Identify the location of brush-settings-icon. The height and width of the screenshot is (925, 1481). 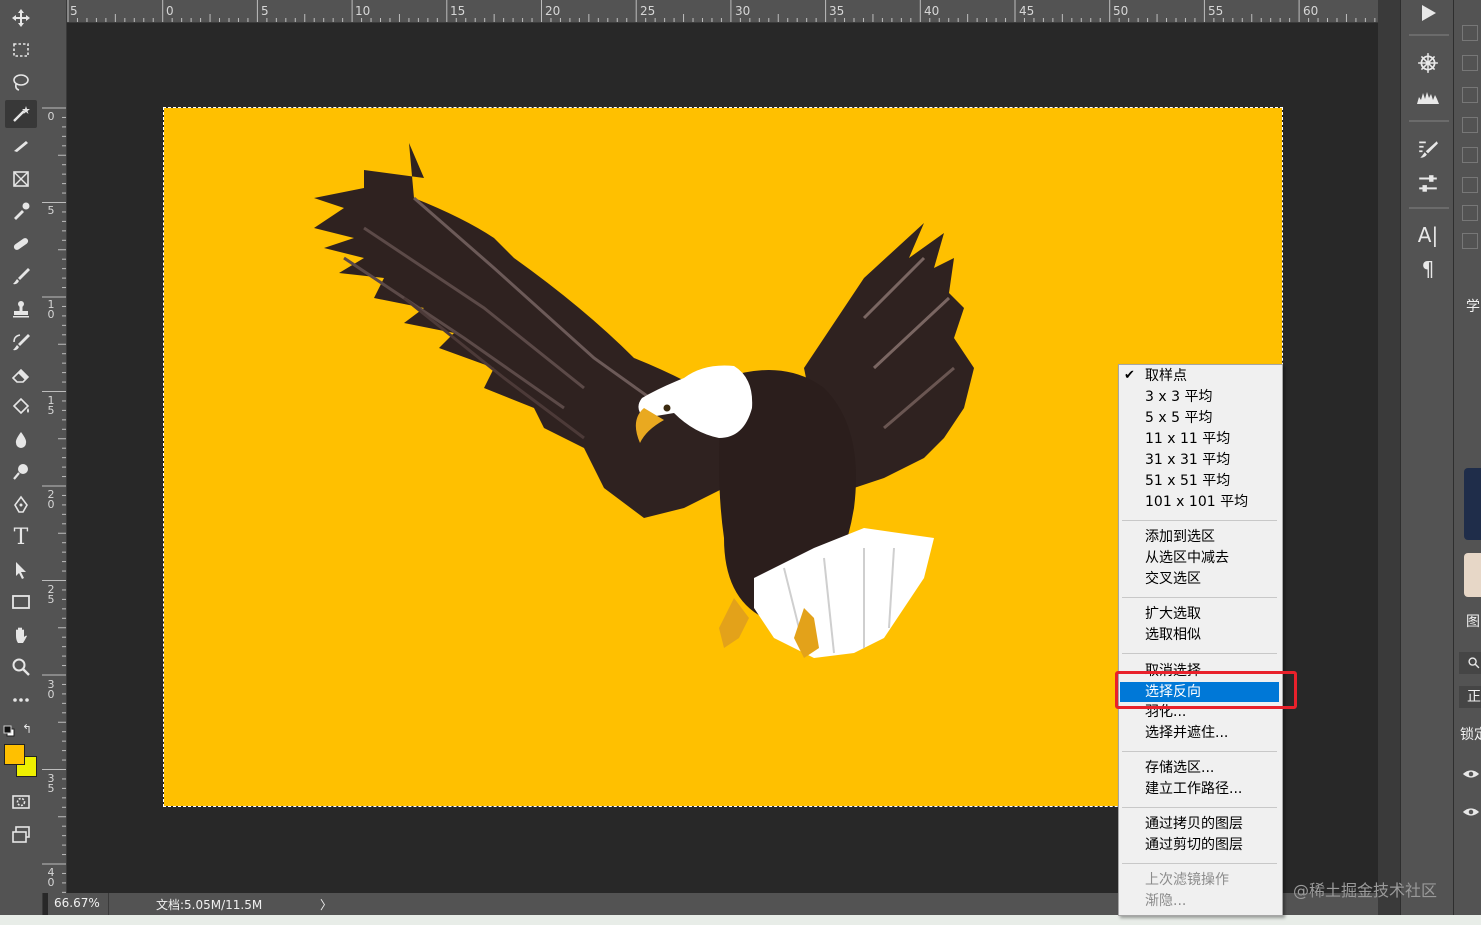
(1428, 149).